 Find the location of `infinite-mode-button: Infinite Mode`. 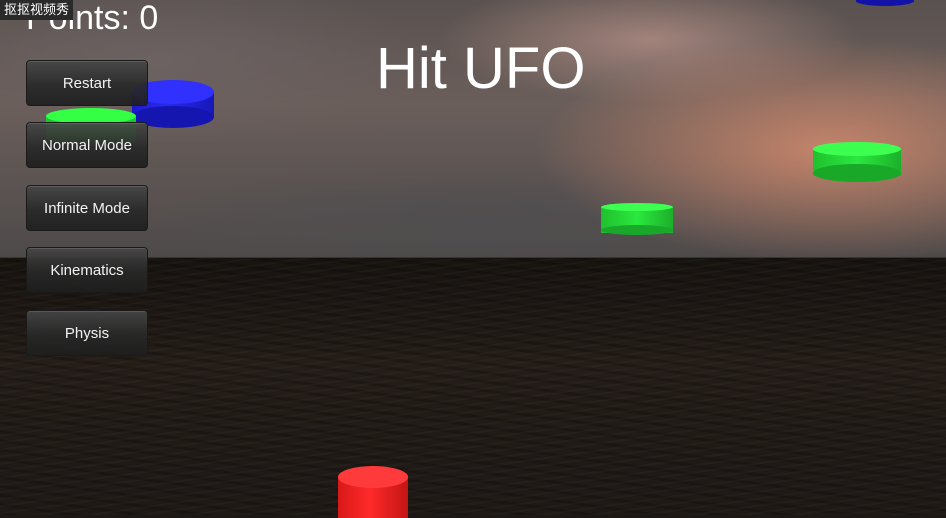

infinite-mode-button: Infinite Mode is located at coordinates (87, 208).